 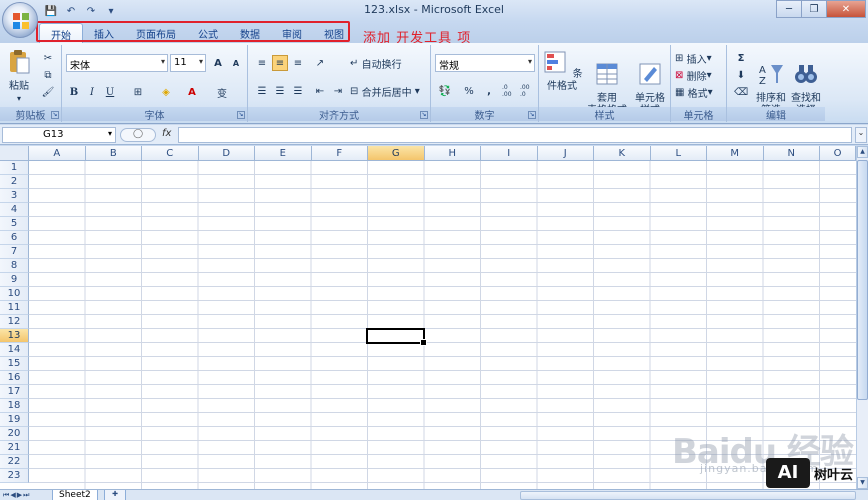 What do you see at coordinates (693, 75) in the screenshot?
I see `delete-cells-button: ⊠ 删除 ▾` at bounding box center [693, 75].